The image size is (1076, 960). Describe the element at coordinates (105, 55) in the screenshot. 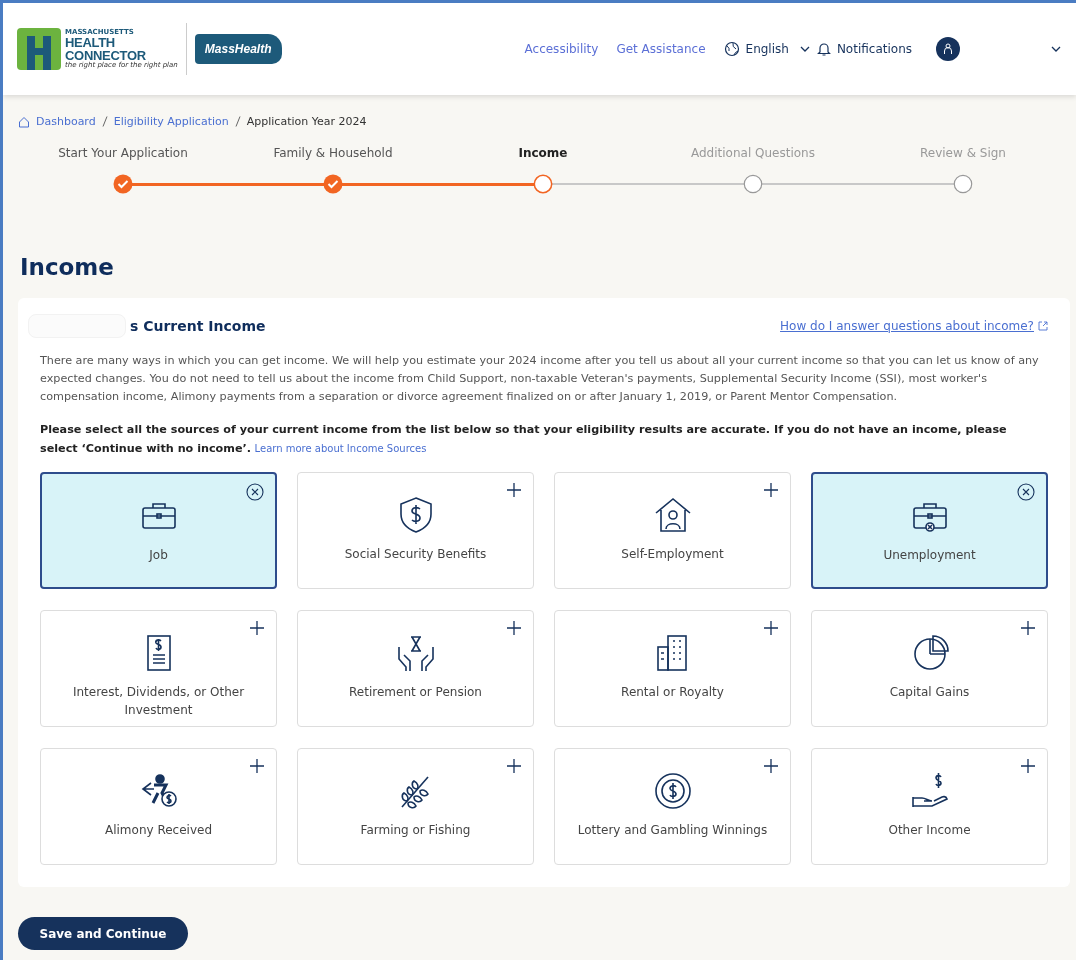

I see `logo-text: CONNECTOR` at that location.